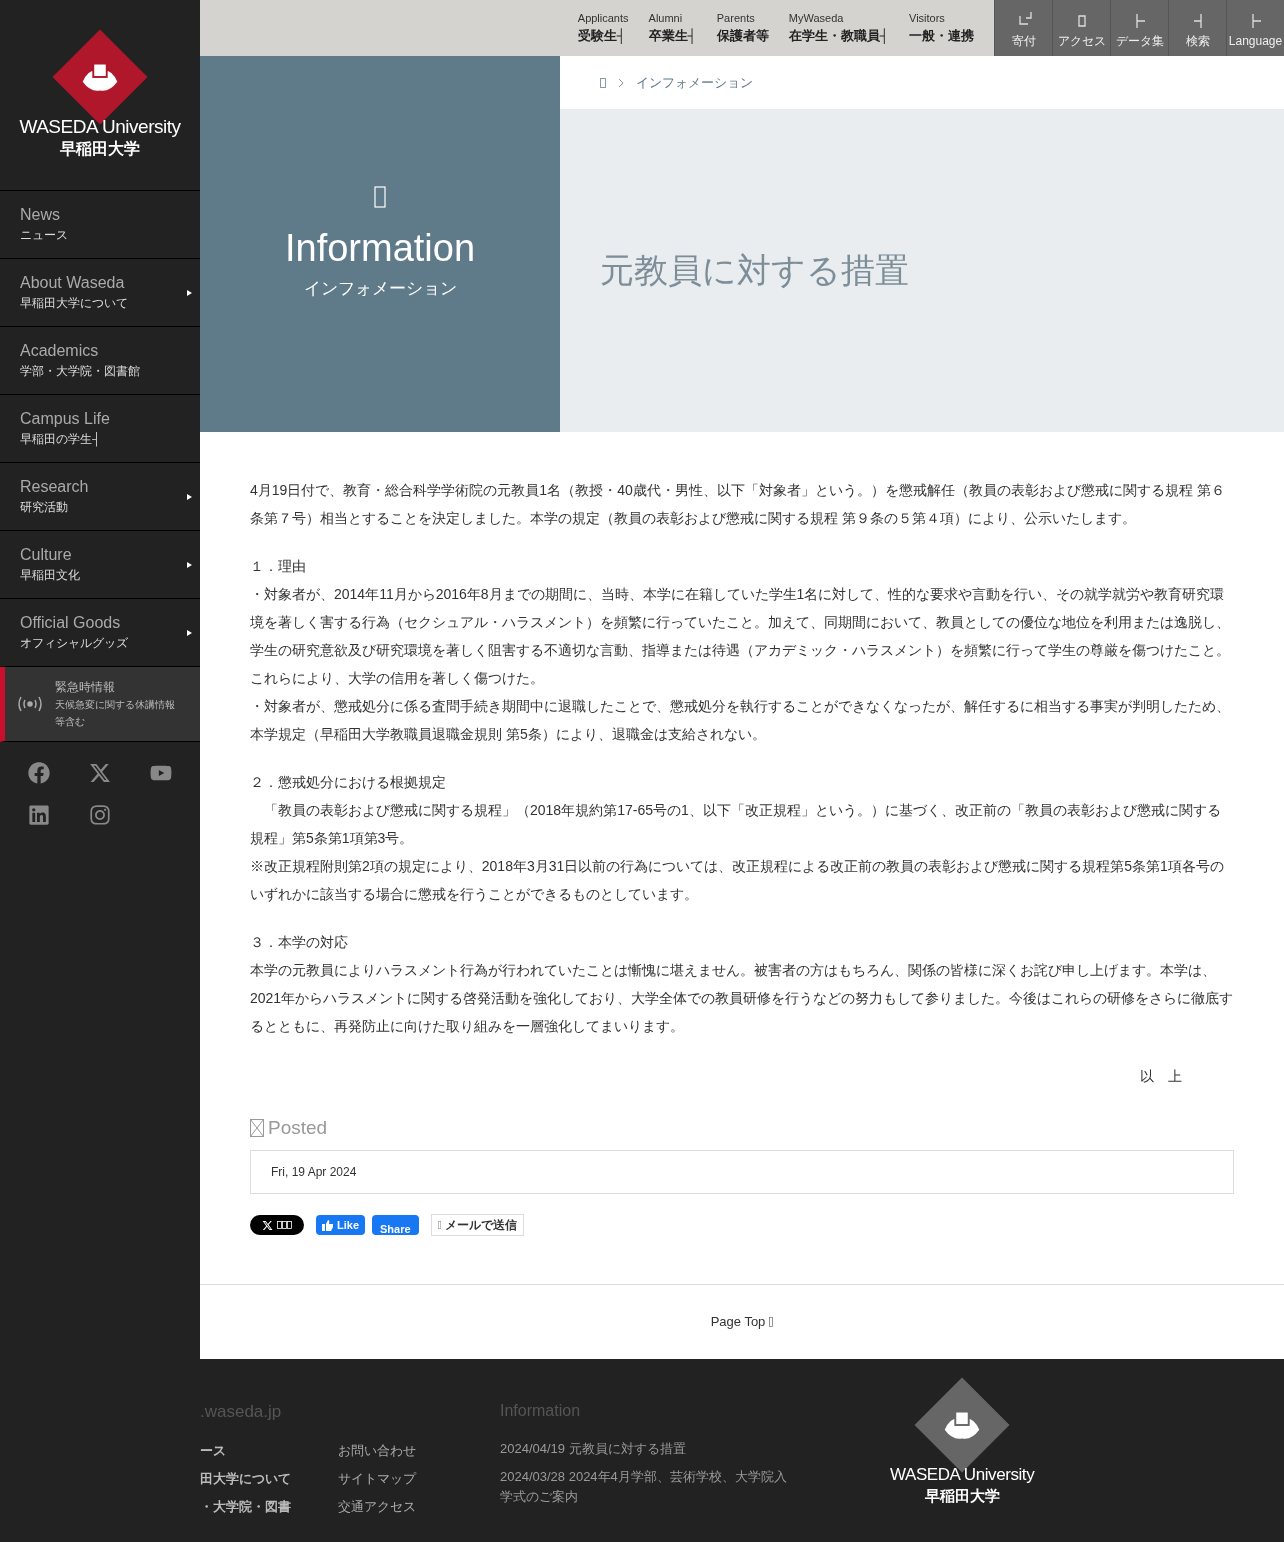  I want to click on emergency-info-panel: 緊急時情報 天候急変に関する休講情報等含む, so click(100, 704).